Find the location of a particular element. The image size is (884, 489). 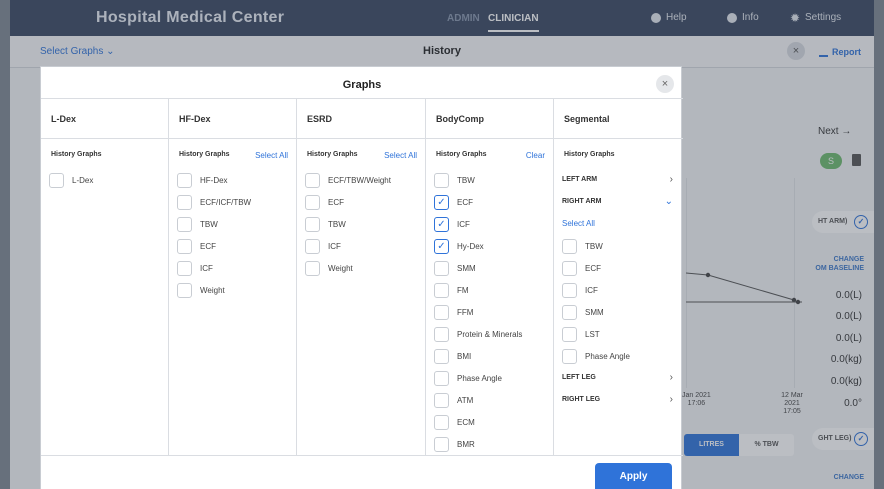

checkbox-item: ECF/ICF/TBW is located at coordinates (232, 202).